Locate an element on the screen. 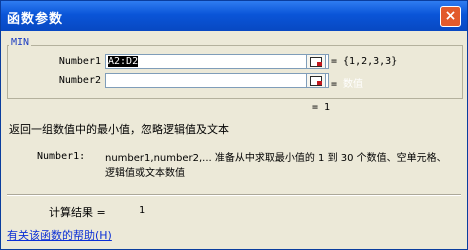 This screenshot has height=250, width=468. function-help-link: 有关该函数的帮助(H) is located at coordinates (59, 235).